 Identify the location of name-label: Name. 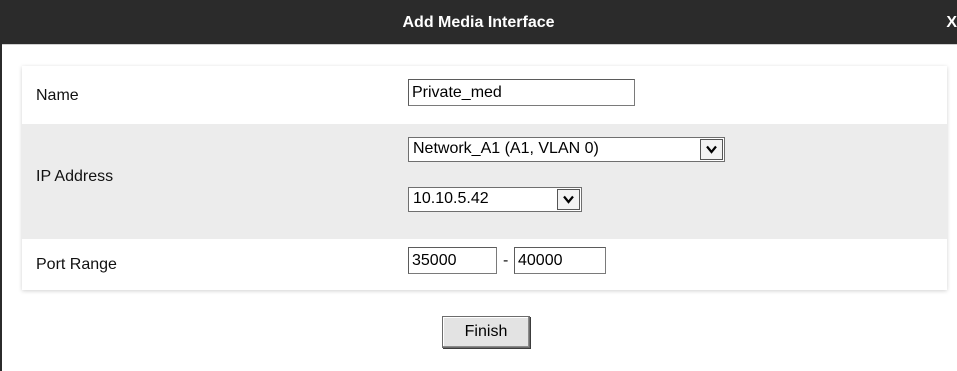
(57, 95).